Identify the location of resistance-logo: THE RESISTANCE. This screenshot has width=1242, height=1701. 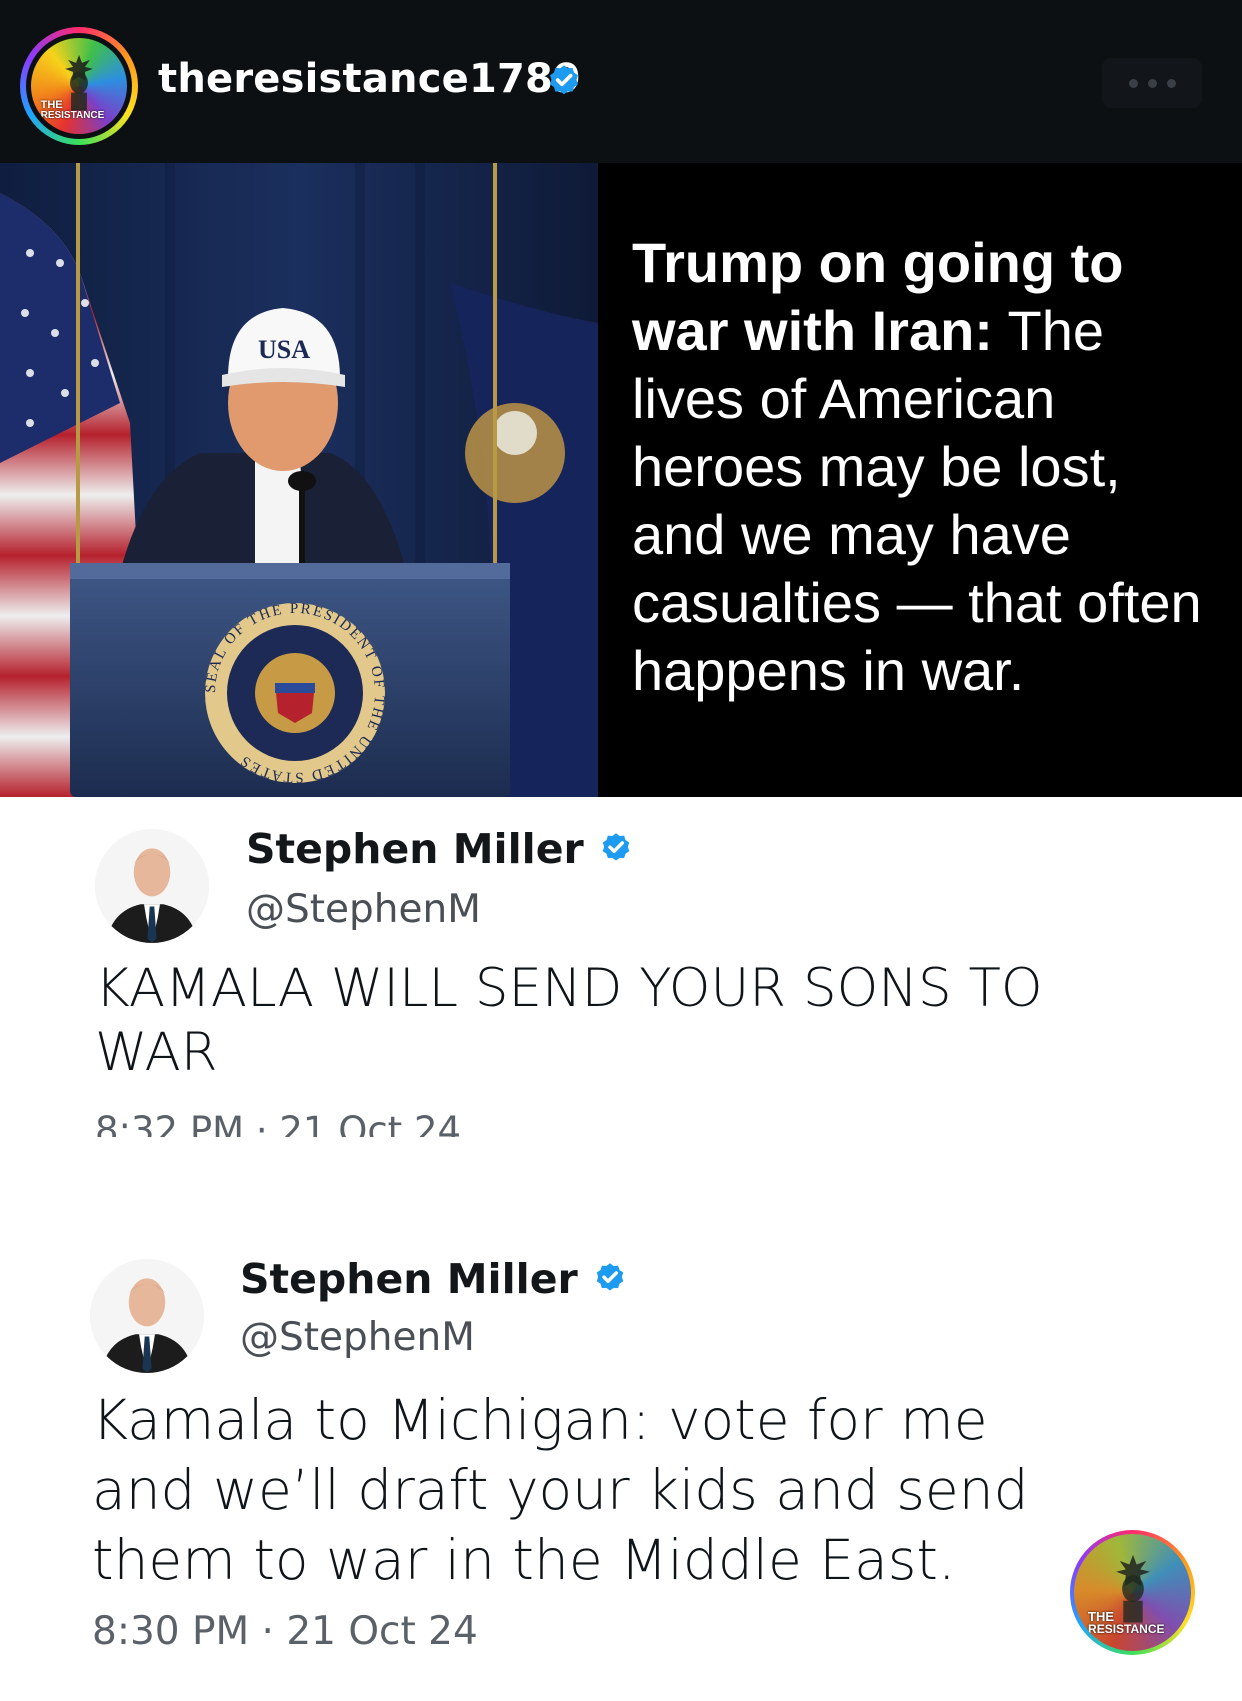
(79, 86).